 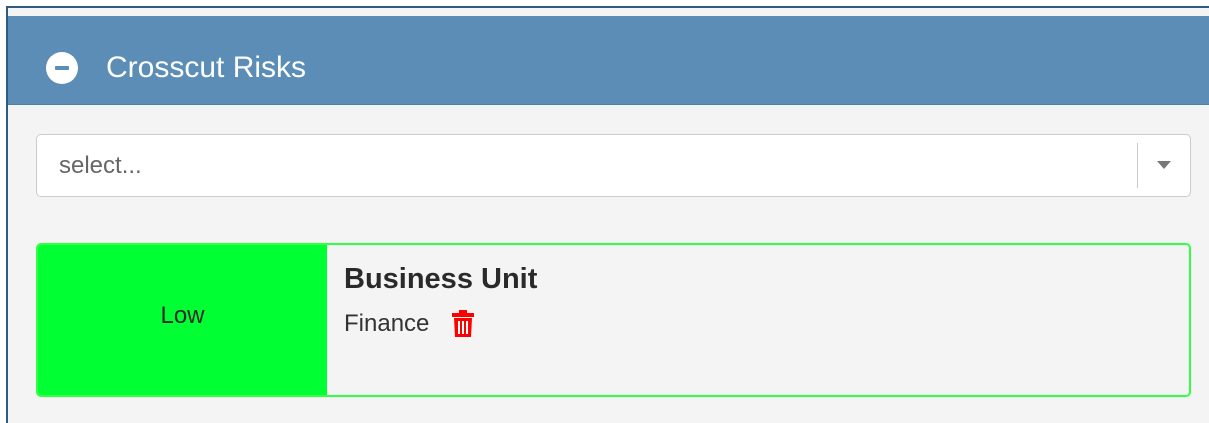 What do you see at coordinates (441, 279) in the screenshot?
I see `risk-category-heading: Business Unit` at bounding box center [441, 279].